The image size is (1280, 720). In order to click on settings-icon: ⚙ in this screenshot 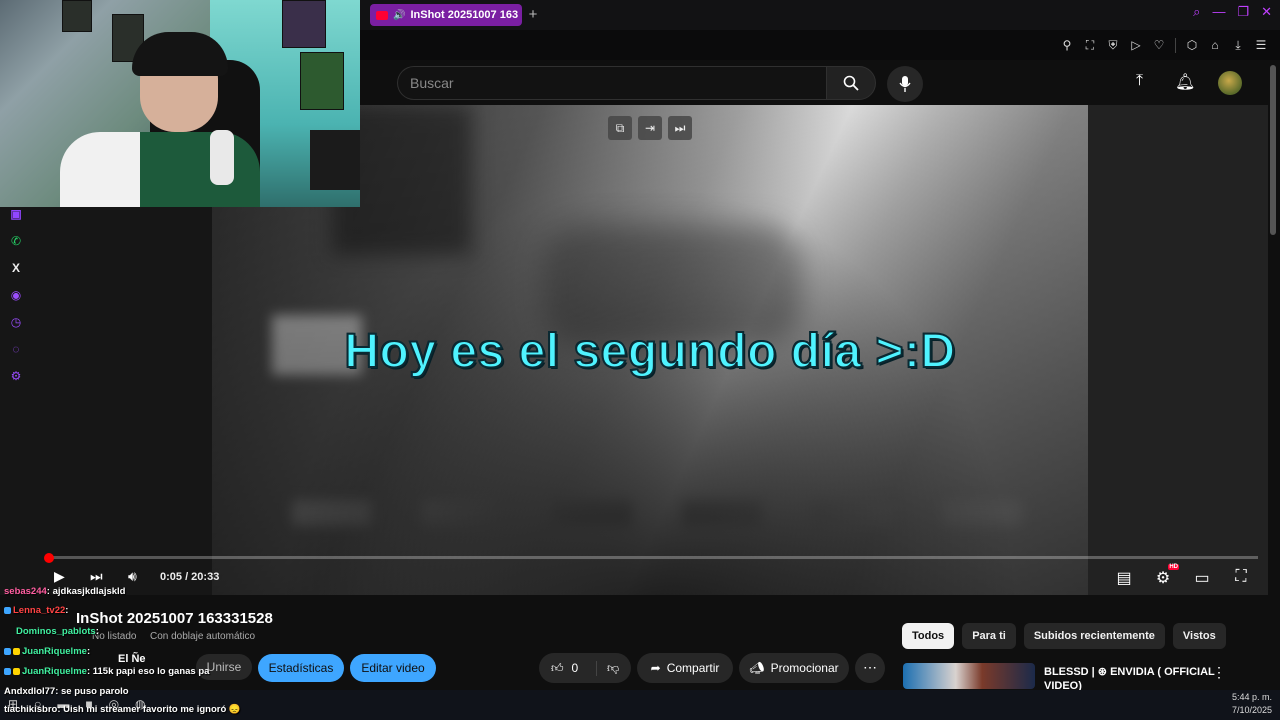, I will do `click(16, 376)`.